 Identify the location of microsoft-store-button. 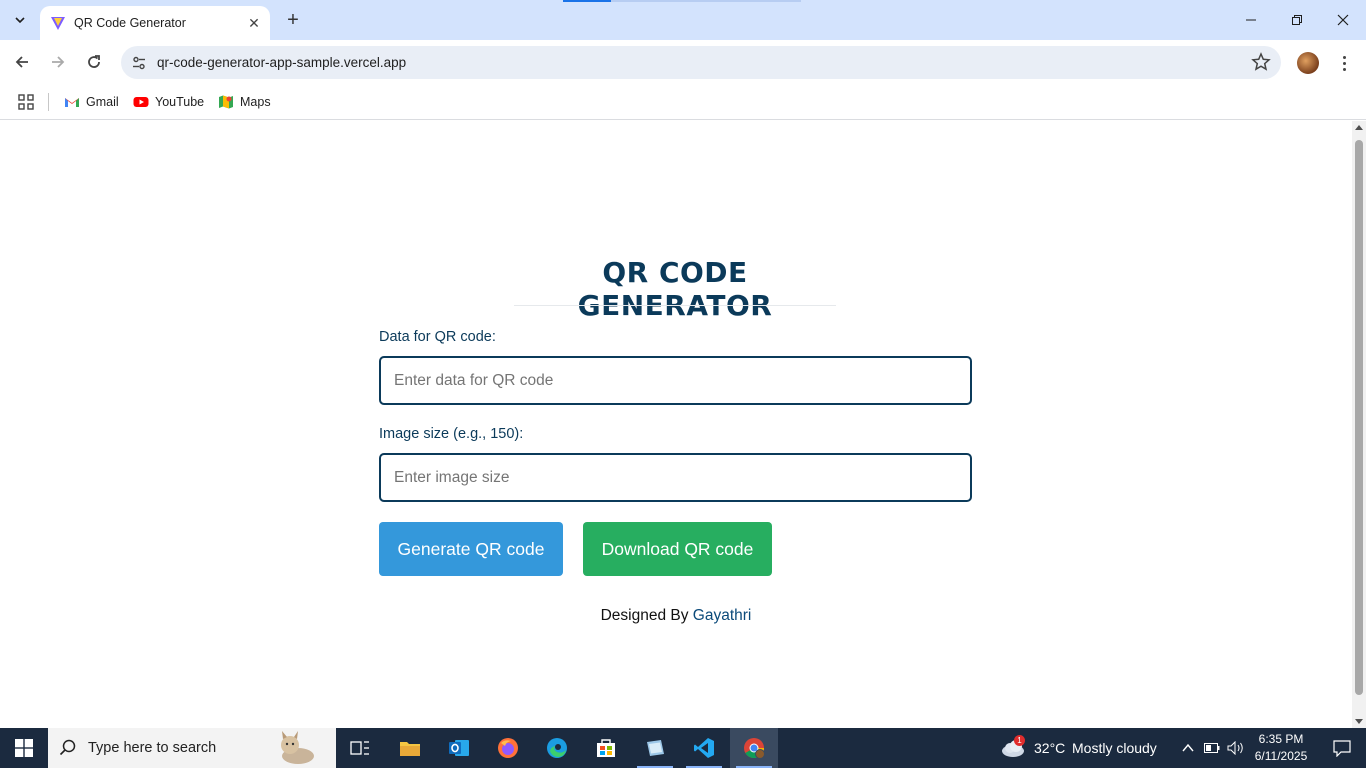
(606, 748).